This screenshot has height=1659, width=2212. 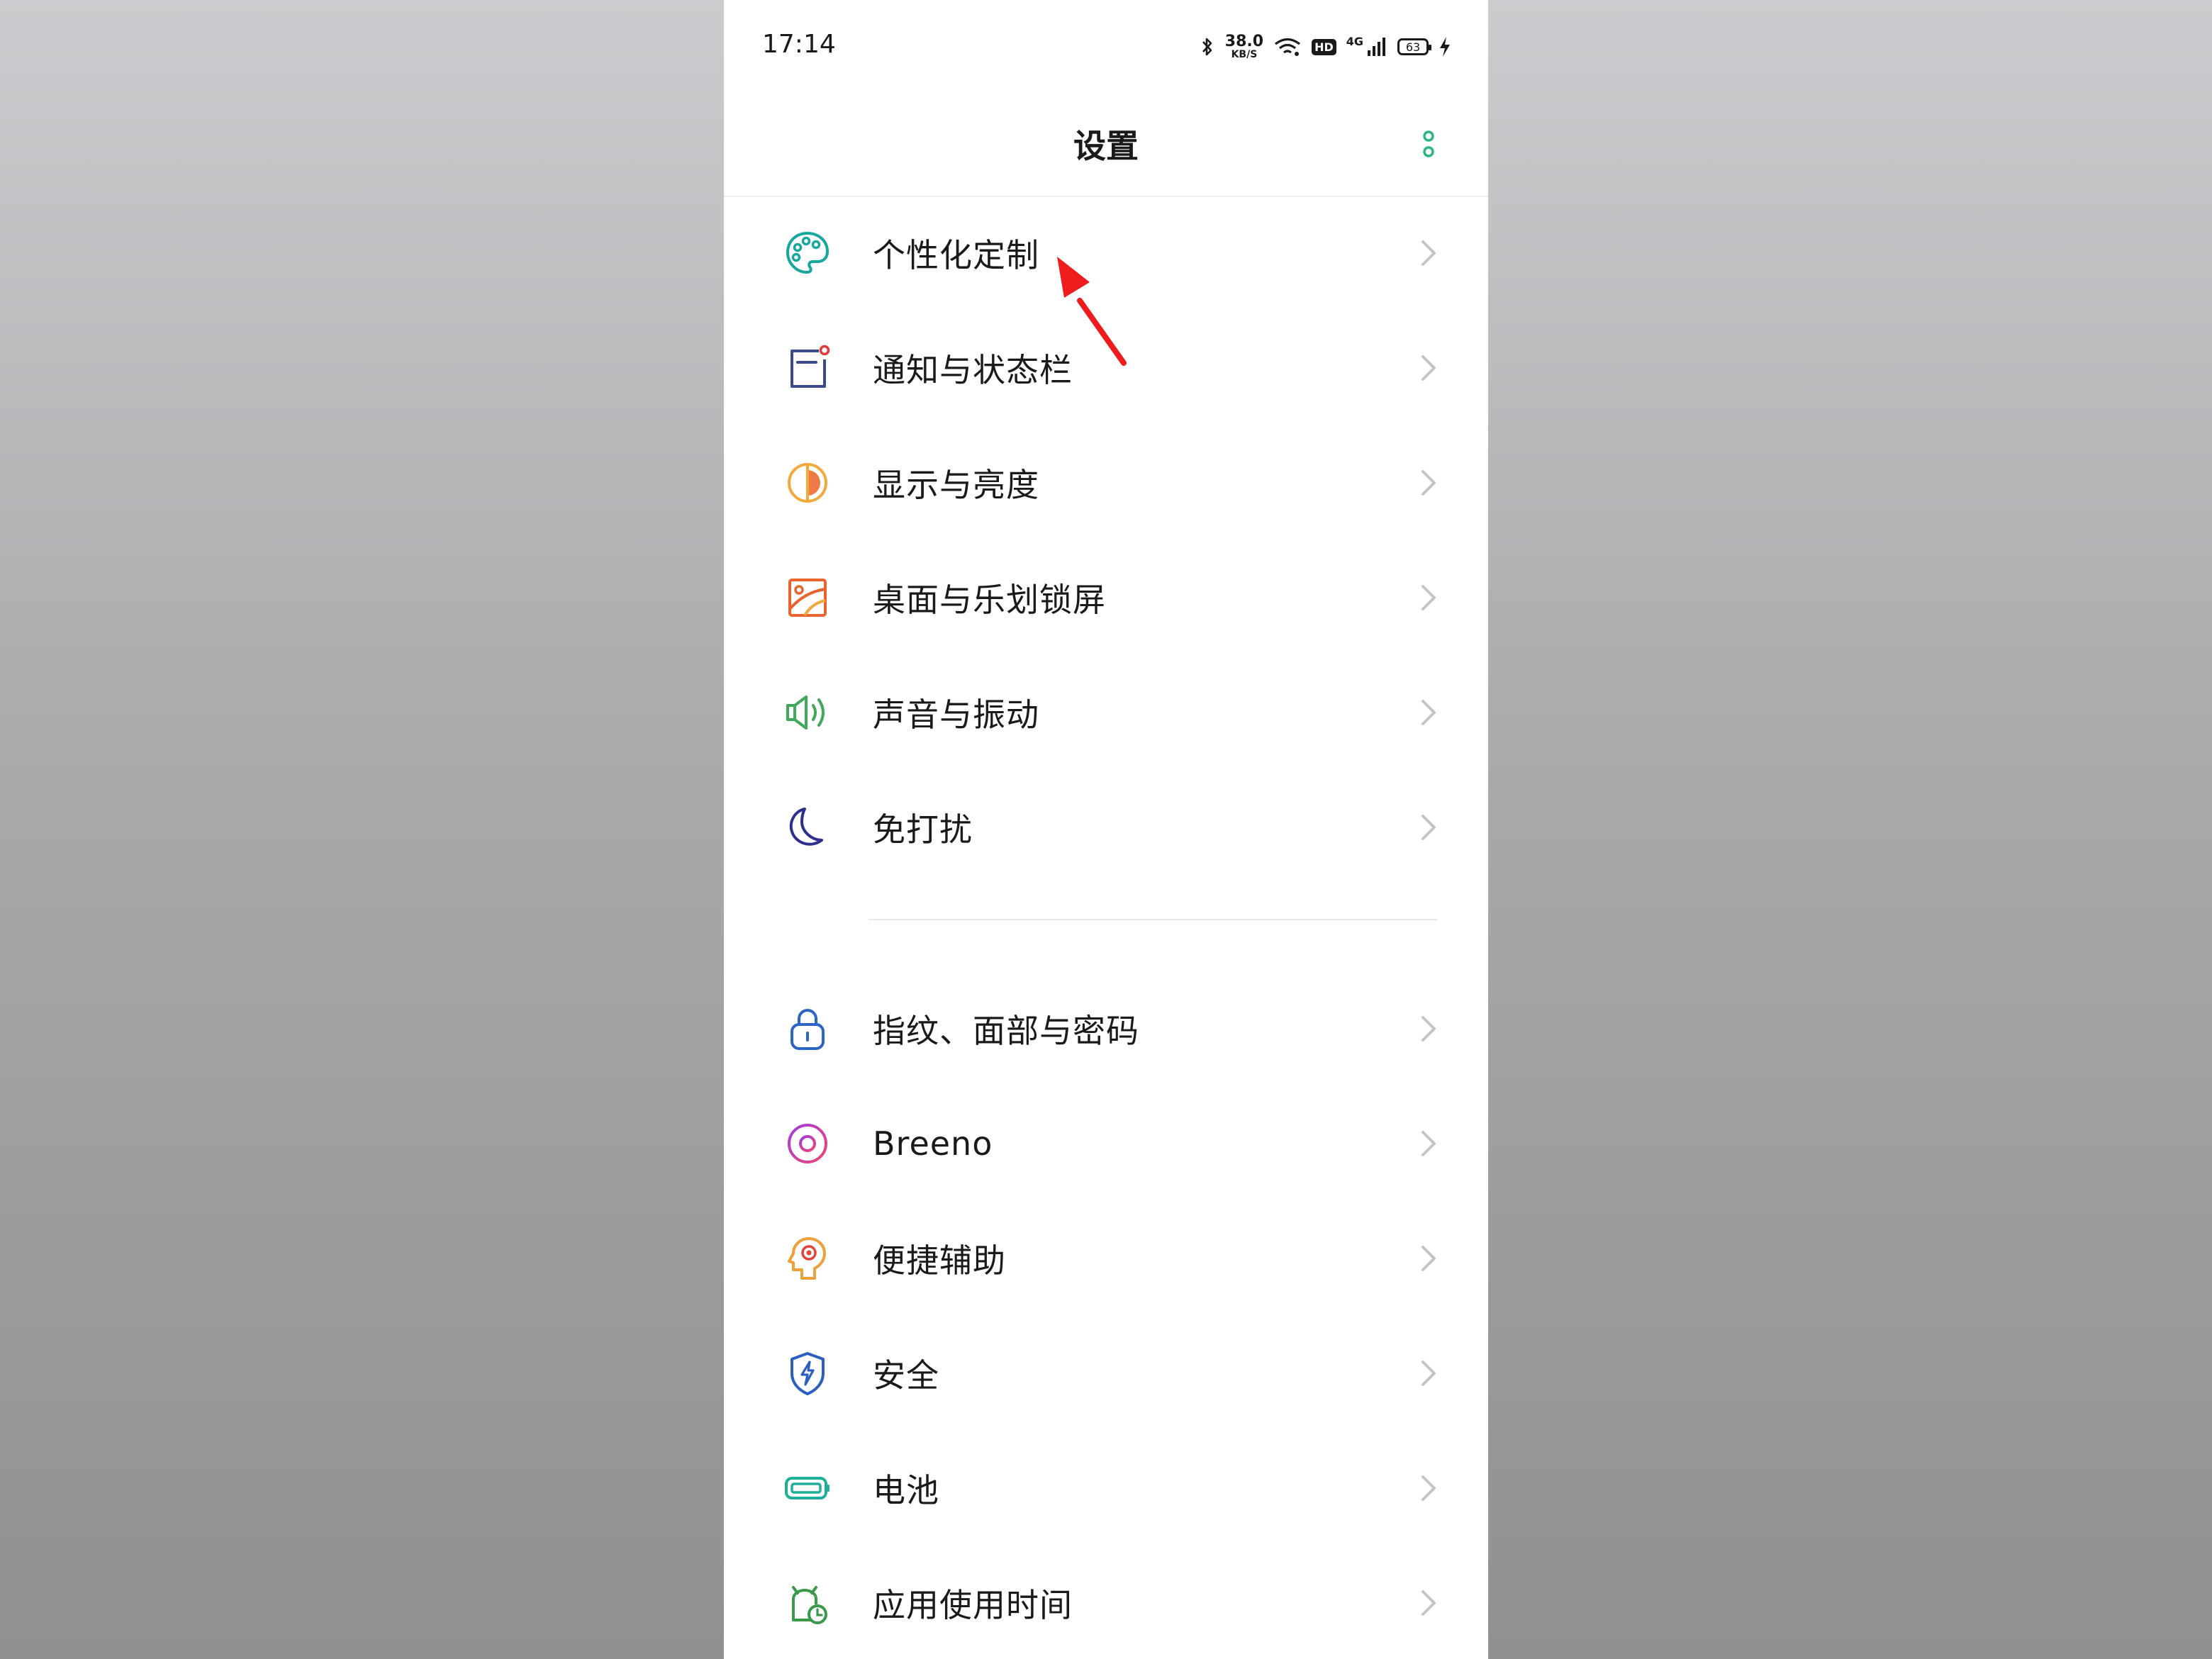 I want to click on wallpaper-icon, so click(x=808, y=598).